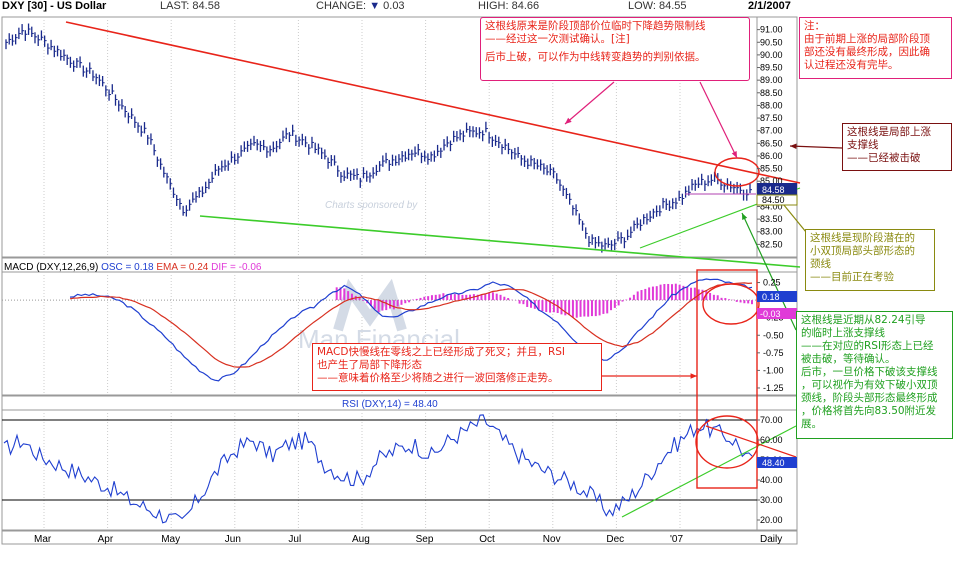 The width and height of the screenshot is (954, 568). I want to click on price-axis-tick-label: 89.50, so click(771, 68).